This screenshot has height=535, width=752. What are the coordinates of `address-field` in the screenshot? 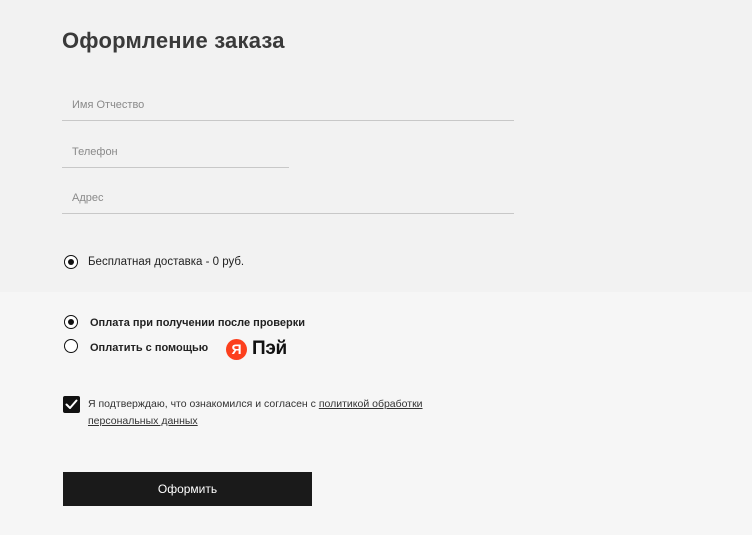 It's located at (288, 198).